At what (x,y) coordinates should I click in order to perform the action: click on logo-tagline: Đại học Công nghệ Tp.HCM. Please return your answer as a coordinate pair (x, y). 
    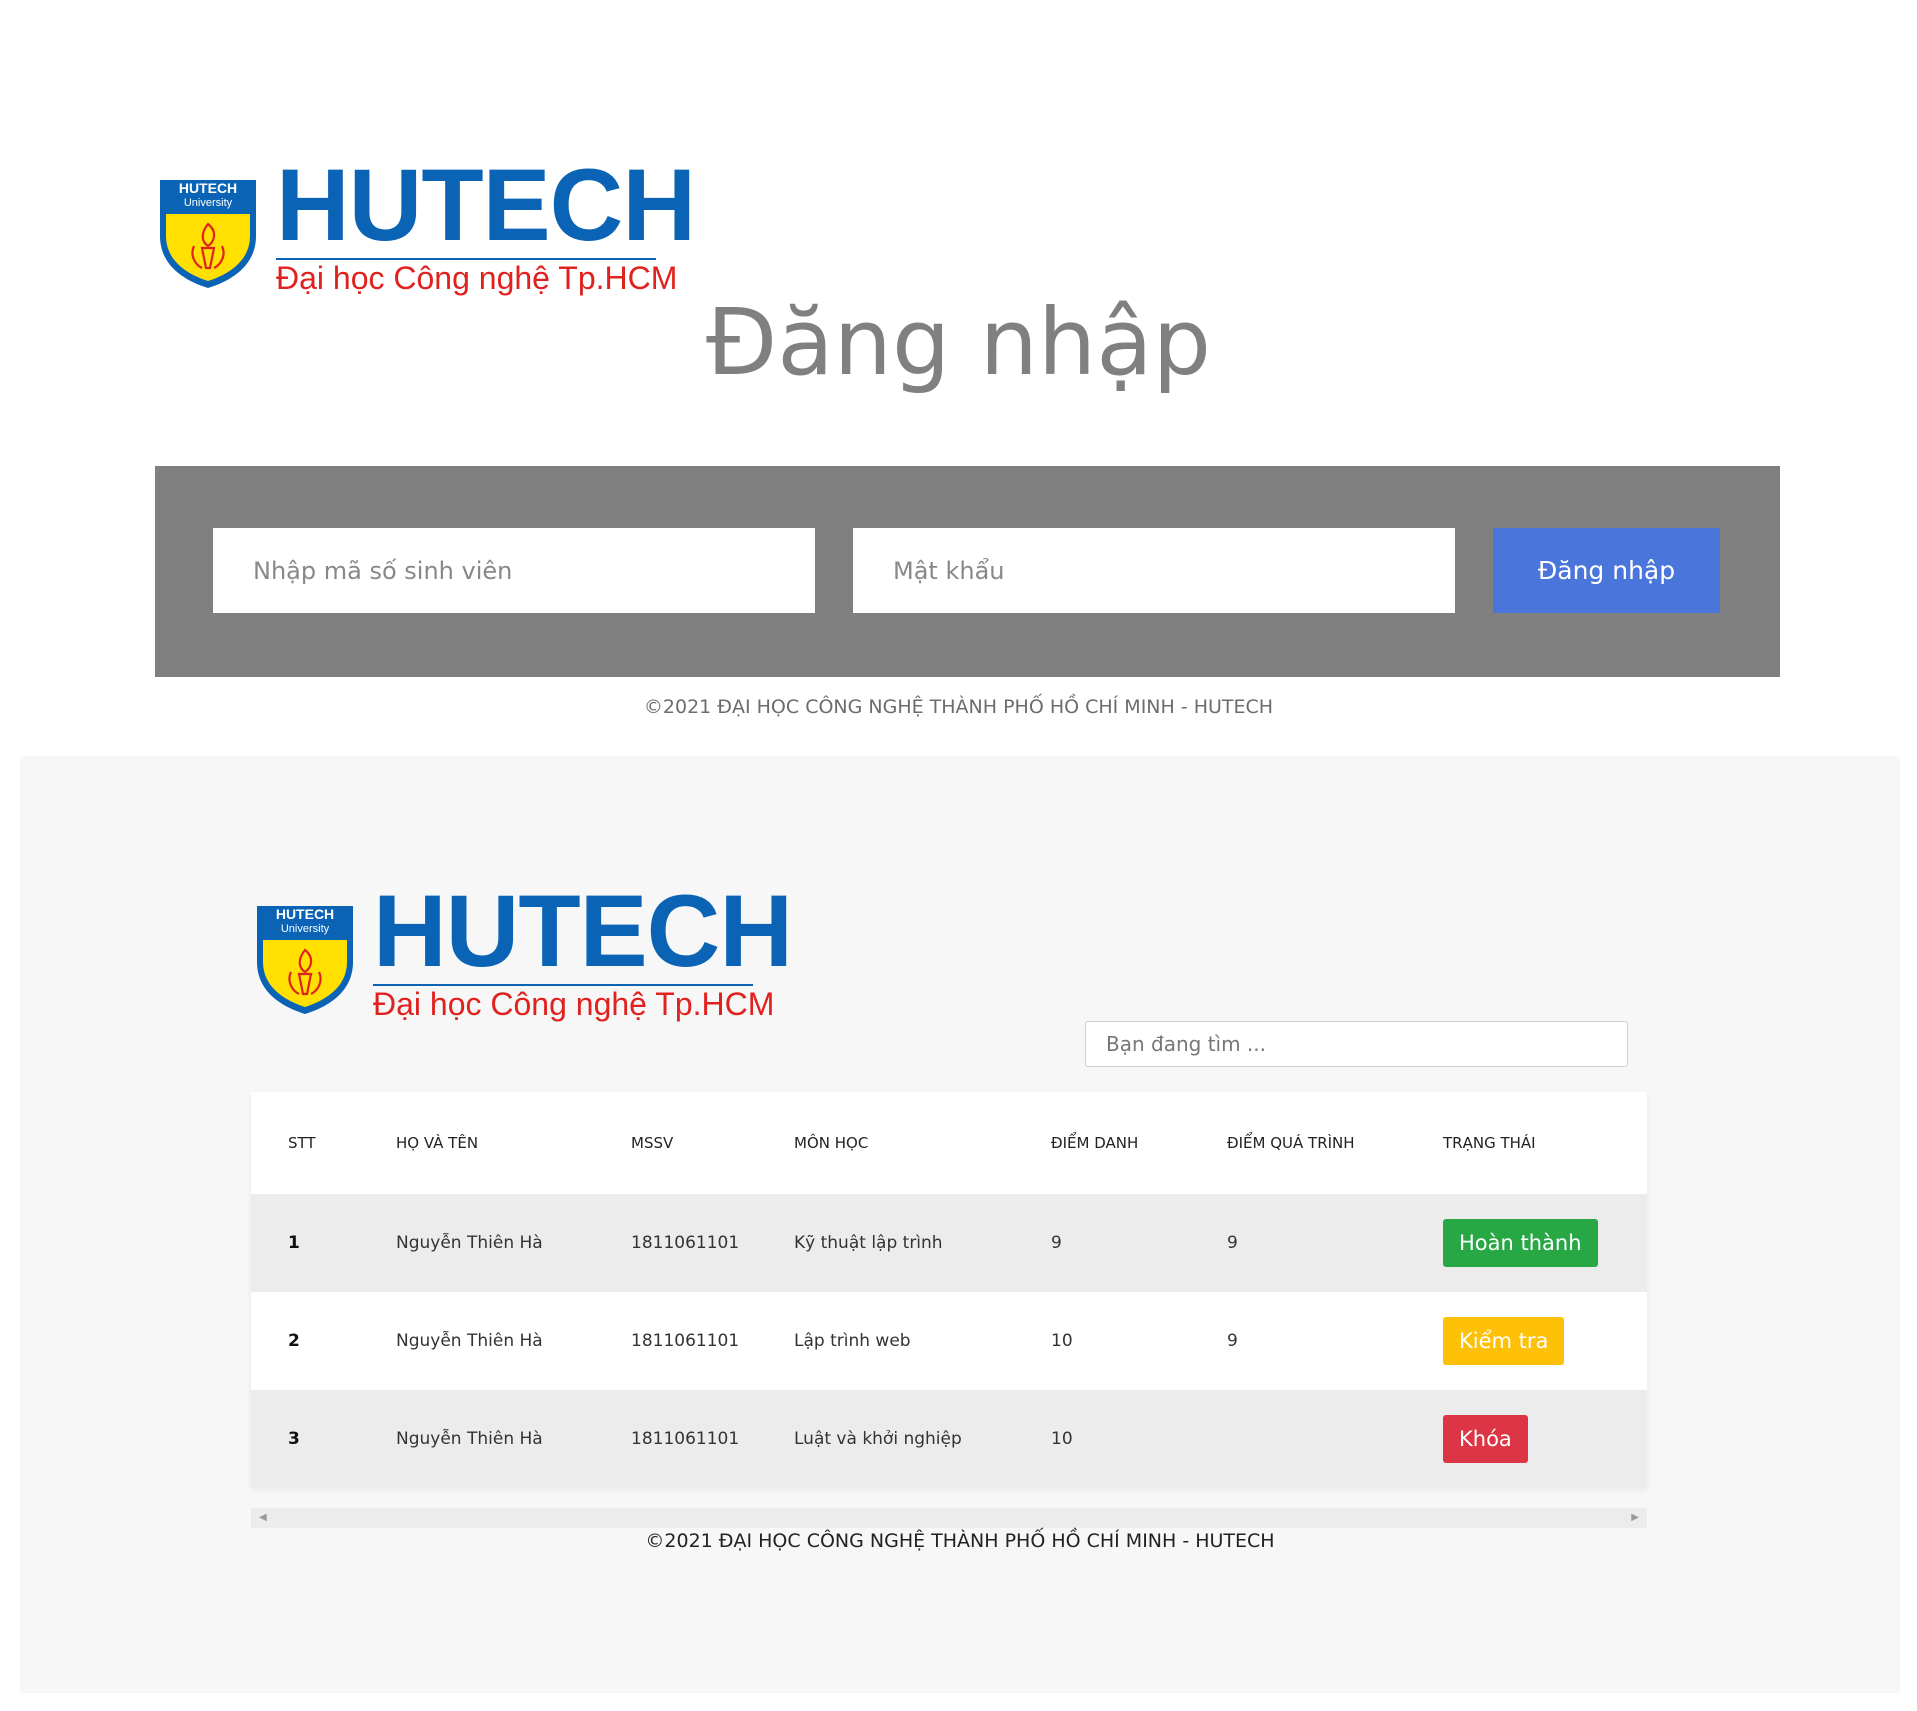
    Looking at the image, I should click on (574, 1004).